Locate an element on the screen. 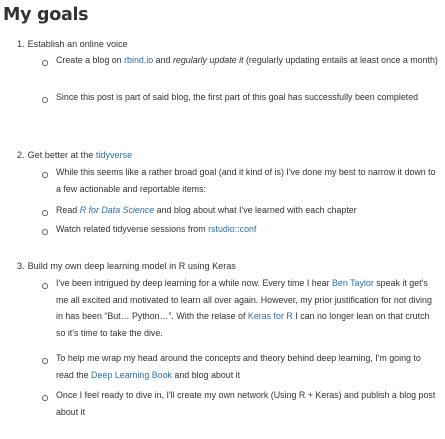 The image size is (445, 439). emphasis-text: regularly update it is located at coordinates (208, 60).